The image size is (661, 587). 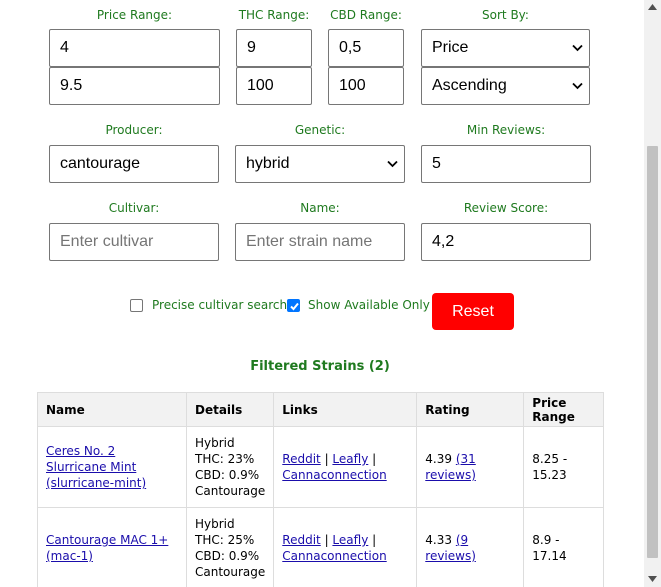 What do you see at coordinates (134, 130) in the screenshot?
I see `producer-label: Producer:` at bounding box center [134, 130].